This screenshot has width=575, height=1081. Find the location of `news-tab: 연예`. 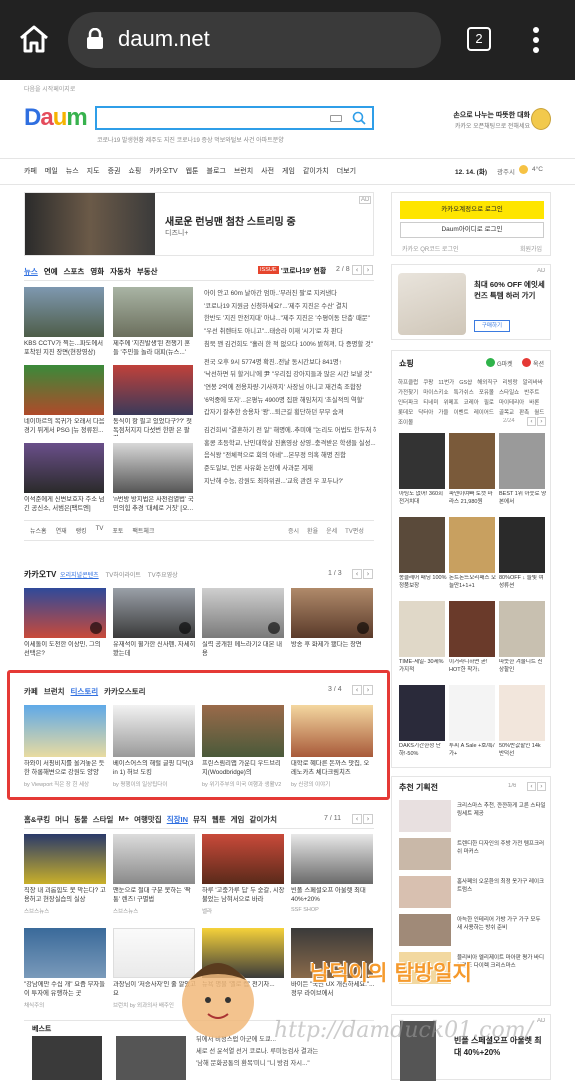

news-tab: 연예 is located at coordinates (51, 271).